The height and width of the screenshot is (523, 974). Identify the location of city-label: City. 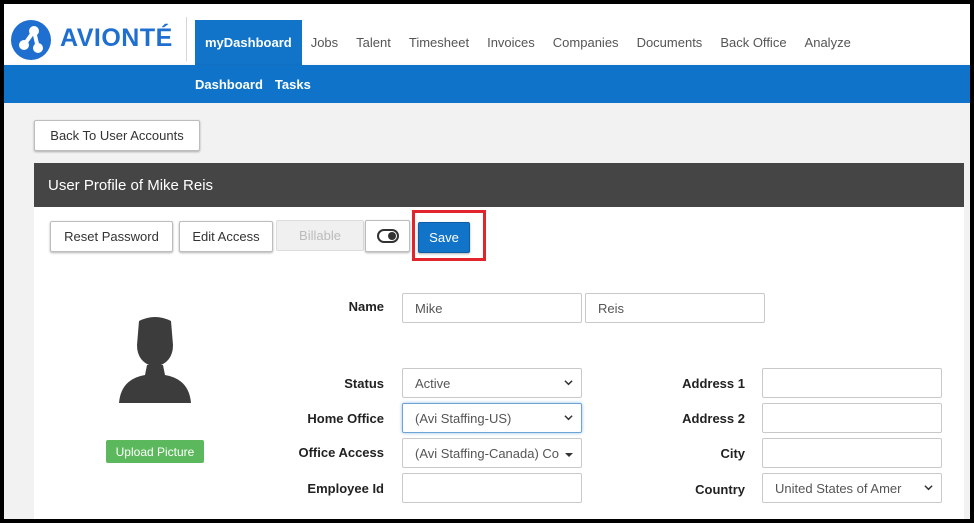
(732, 453).